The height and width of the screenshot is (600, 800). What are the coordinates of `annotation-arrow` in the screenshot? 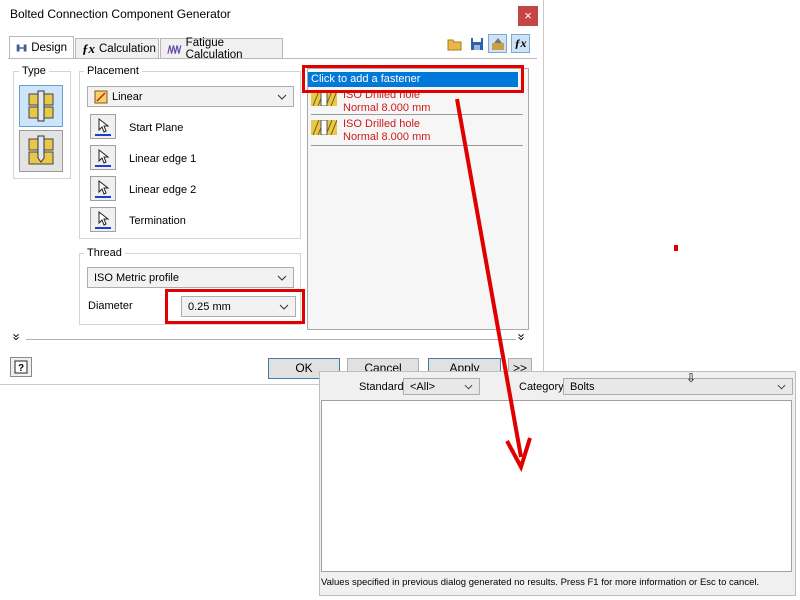 It's located at (493, 285).